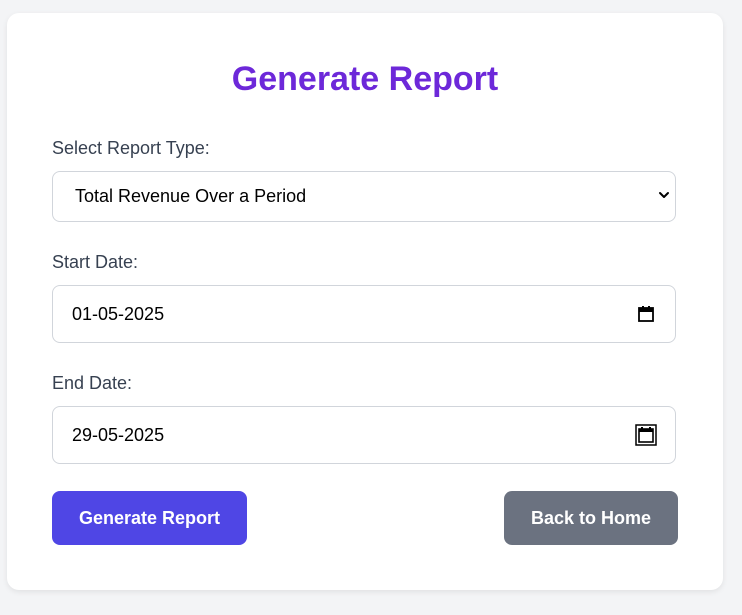  What do you see at coordinates (664, 195) in the screenshot?
I see `chevron-down-icon` at bounding box center [664, 195].